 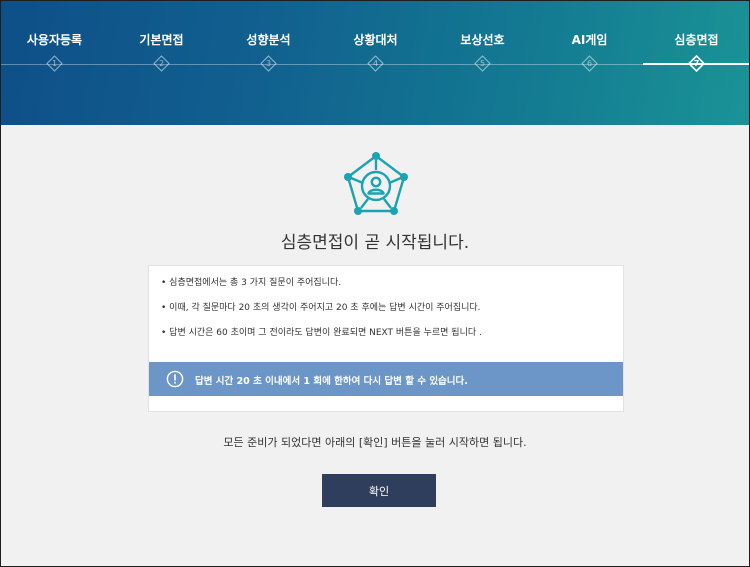 I want to click on step-label: 기본면접, so click(x=161, y=40).